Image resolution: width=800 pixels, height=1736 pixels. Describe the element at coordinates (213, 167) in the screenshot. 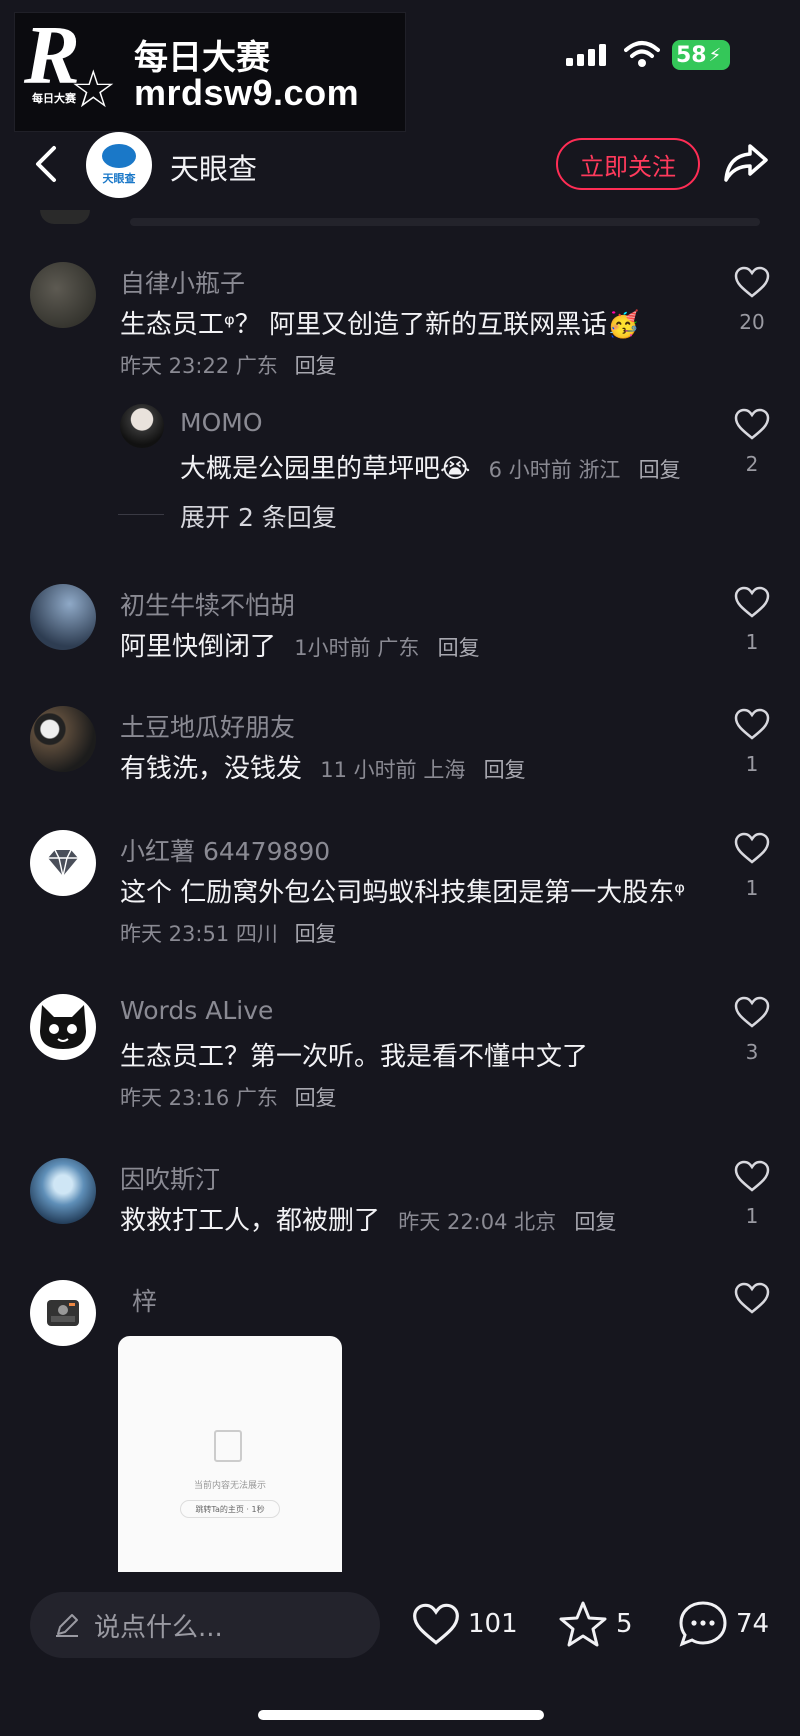

I see `account-name: 天眼查` at that location.